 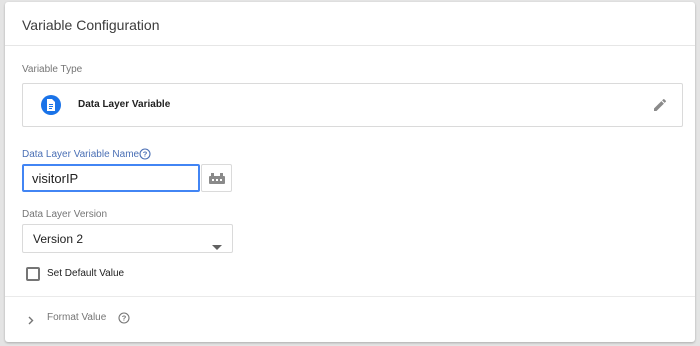 I want to click on default-value-checkbox, so click(x=33, y=274).